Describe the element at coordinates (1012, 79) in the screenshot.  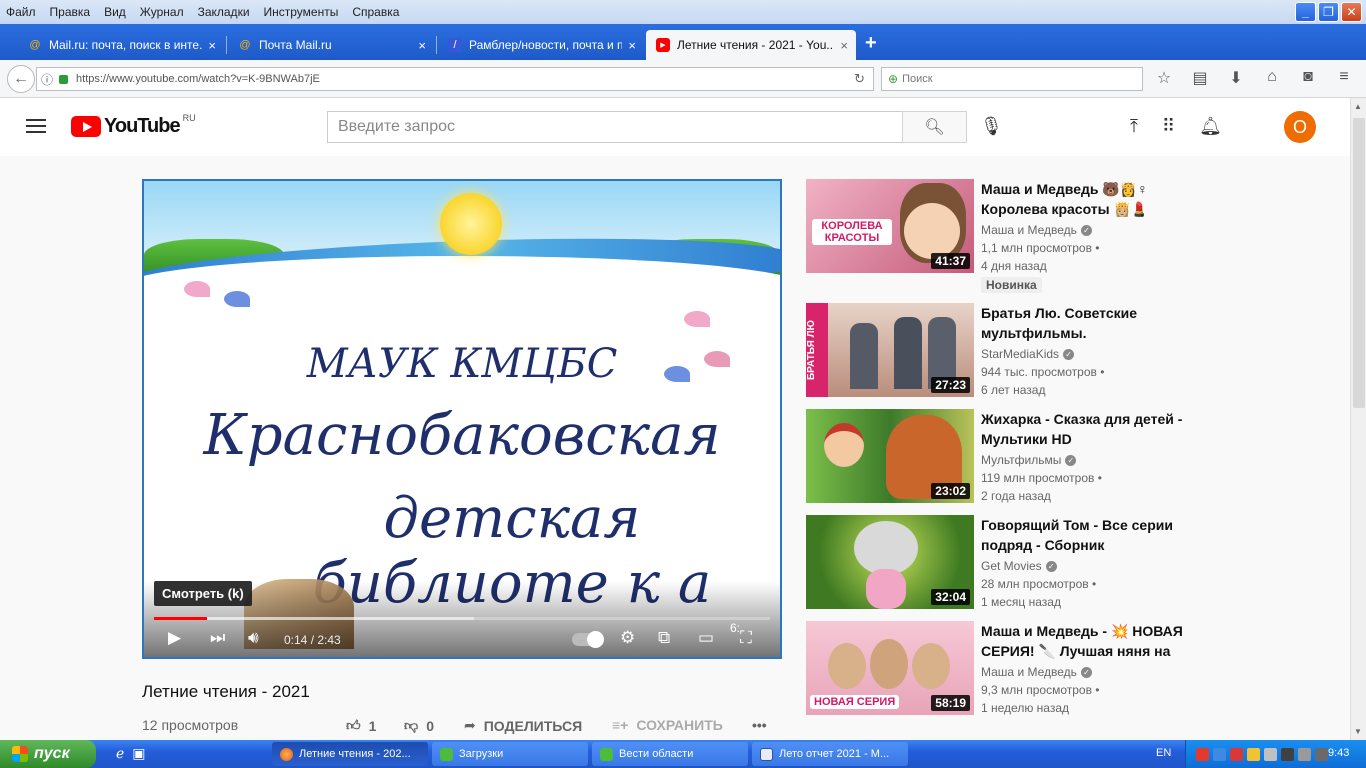
I see `browser-search-input: ⊕ Поиск` at that location.